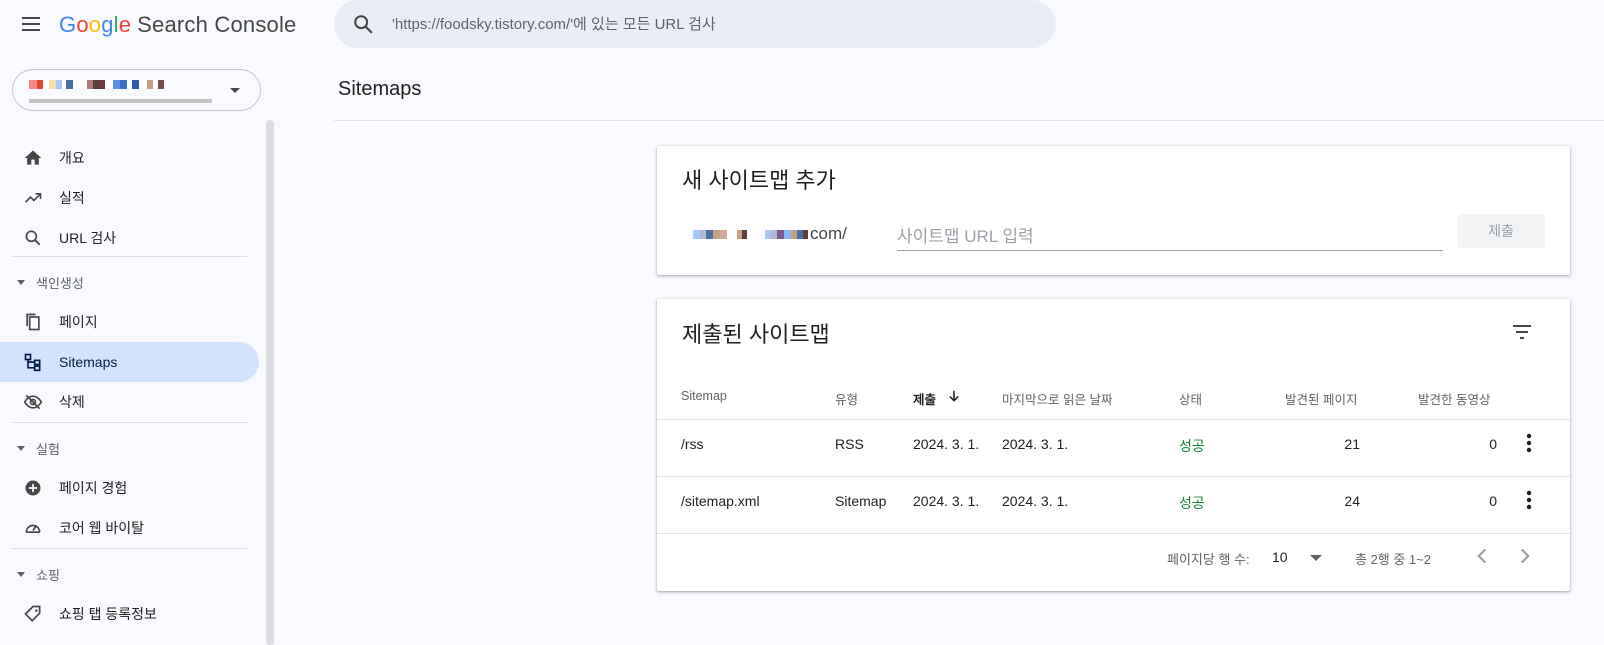 The image size is (1604, 645). What do you see at coordinates (33, 528) in the screenshot?
I see `speed-gauge-icon` at bounding box center [33, 528].